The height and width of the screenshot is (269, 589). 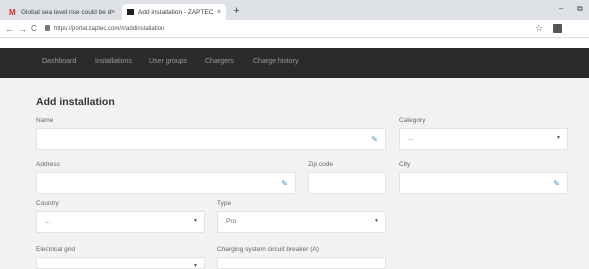 What do you see at coordinates (301, 263) in the screenshot?
I see `circuit-breaker-input` at bounding box center [301, 263].